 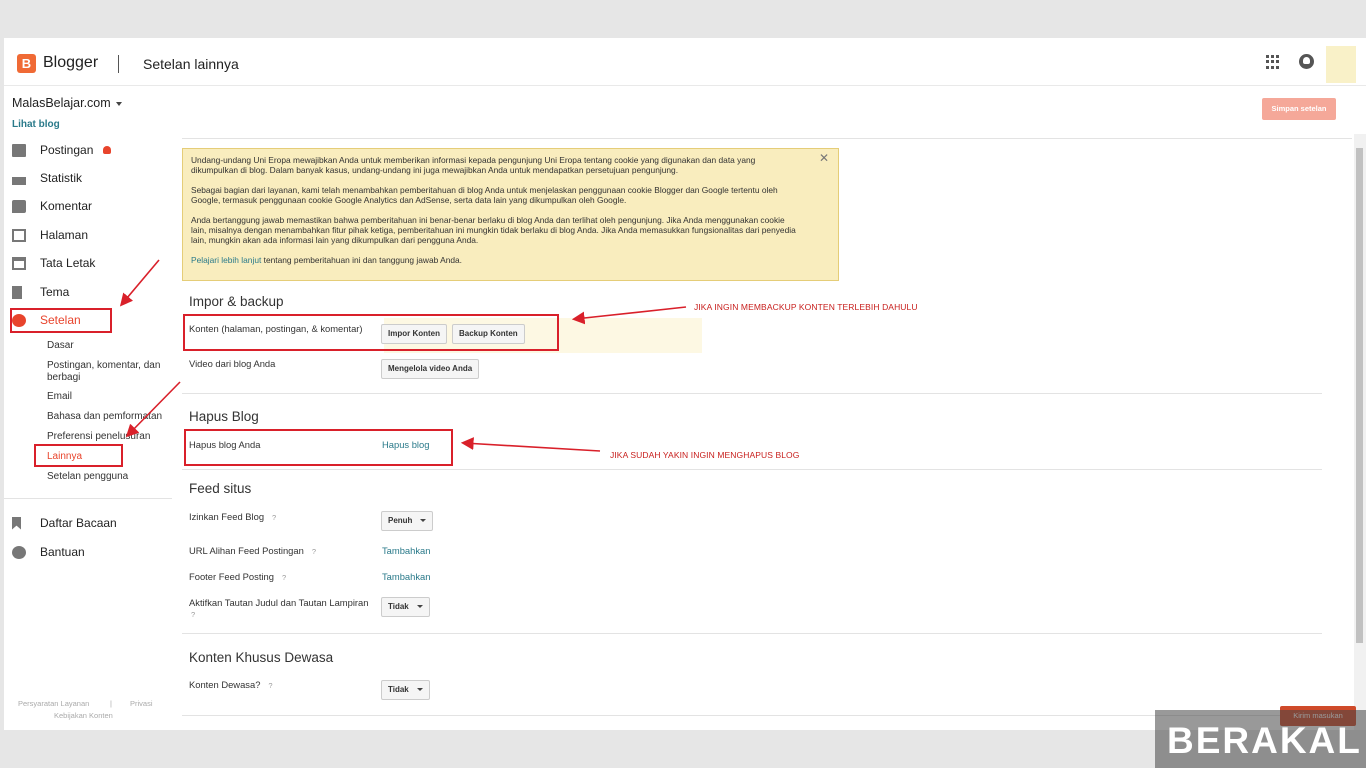 What do you see at coordinates (400, 520) in the screenshot?
I see `allow-feed-value: Penuh` at bounding box center [400, 520].